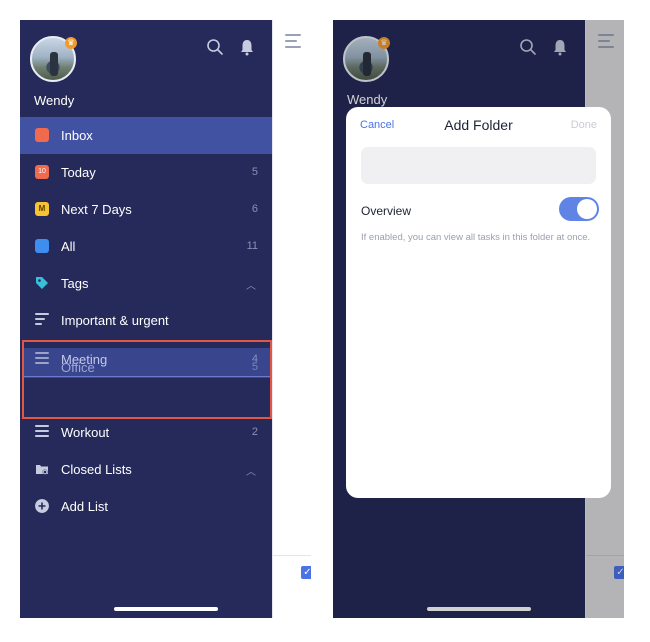 The width and height of the screenshot is (650, 642). Describe the element at coordinates (146, 506) in the screenshot. I see `add-list-button: Add List` at that location.